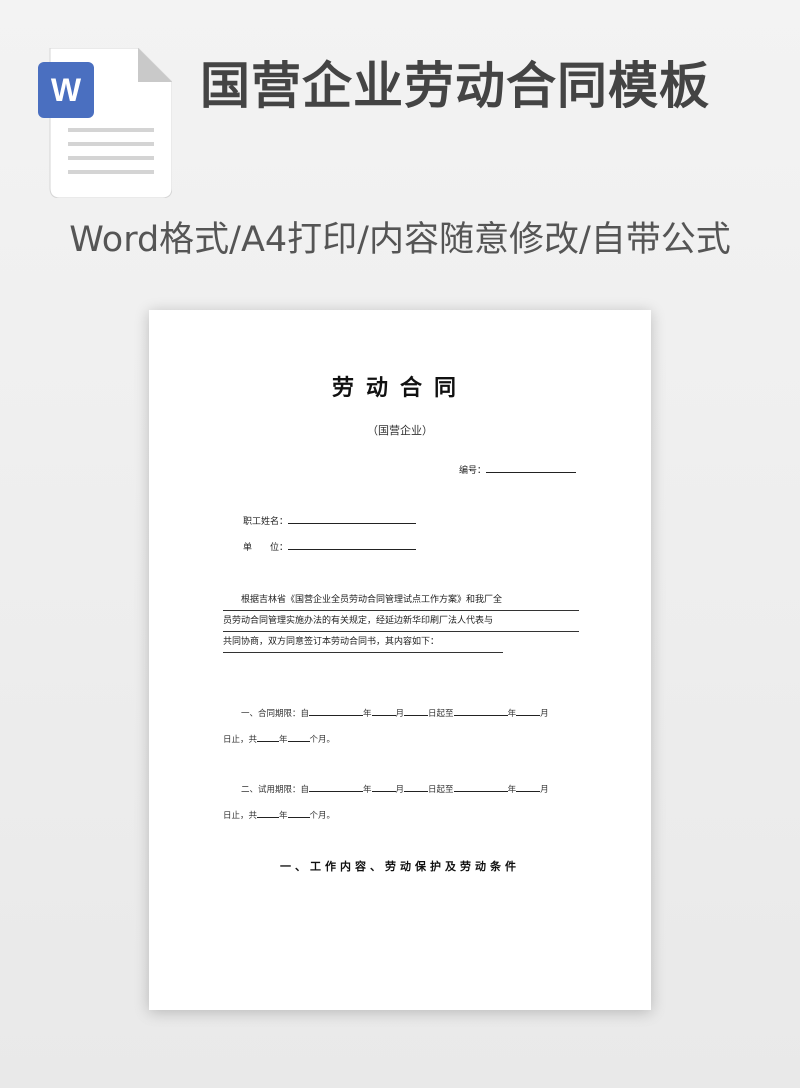 This screenshot has height=1088, width=800. I want to click on unit-blank, so click(352, 545).